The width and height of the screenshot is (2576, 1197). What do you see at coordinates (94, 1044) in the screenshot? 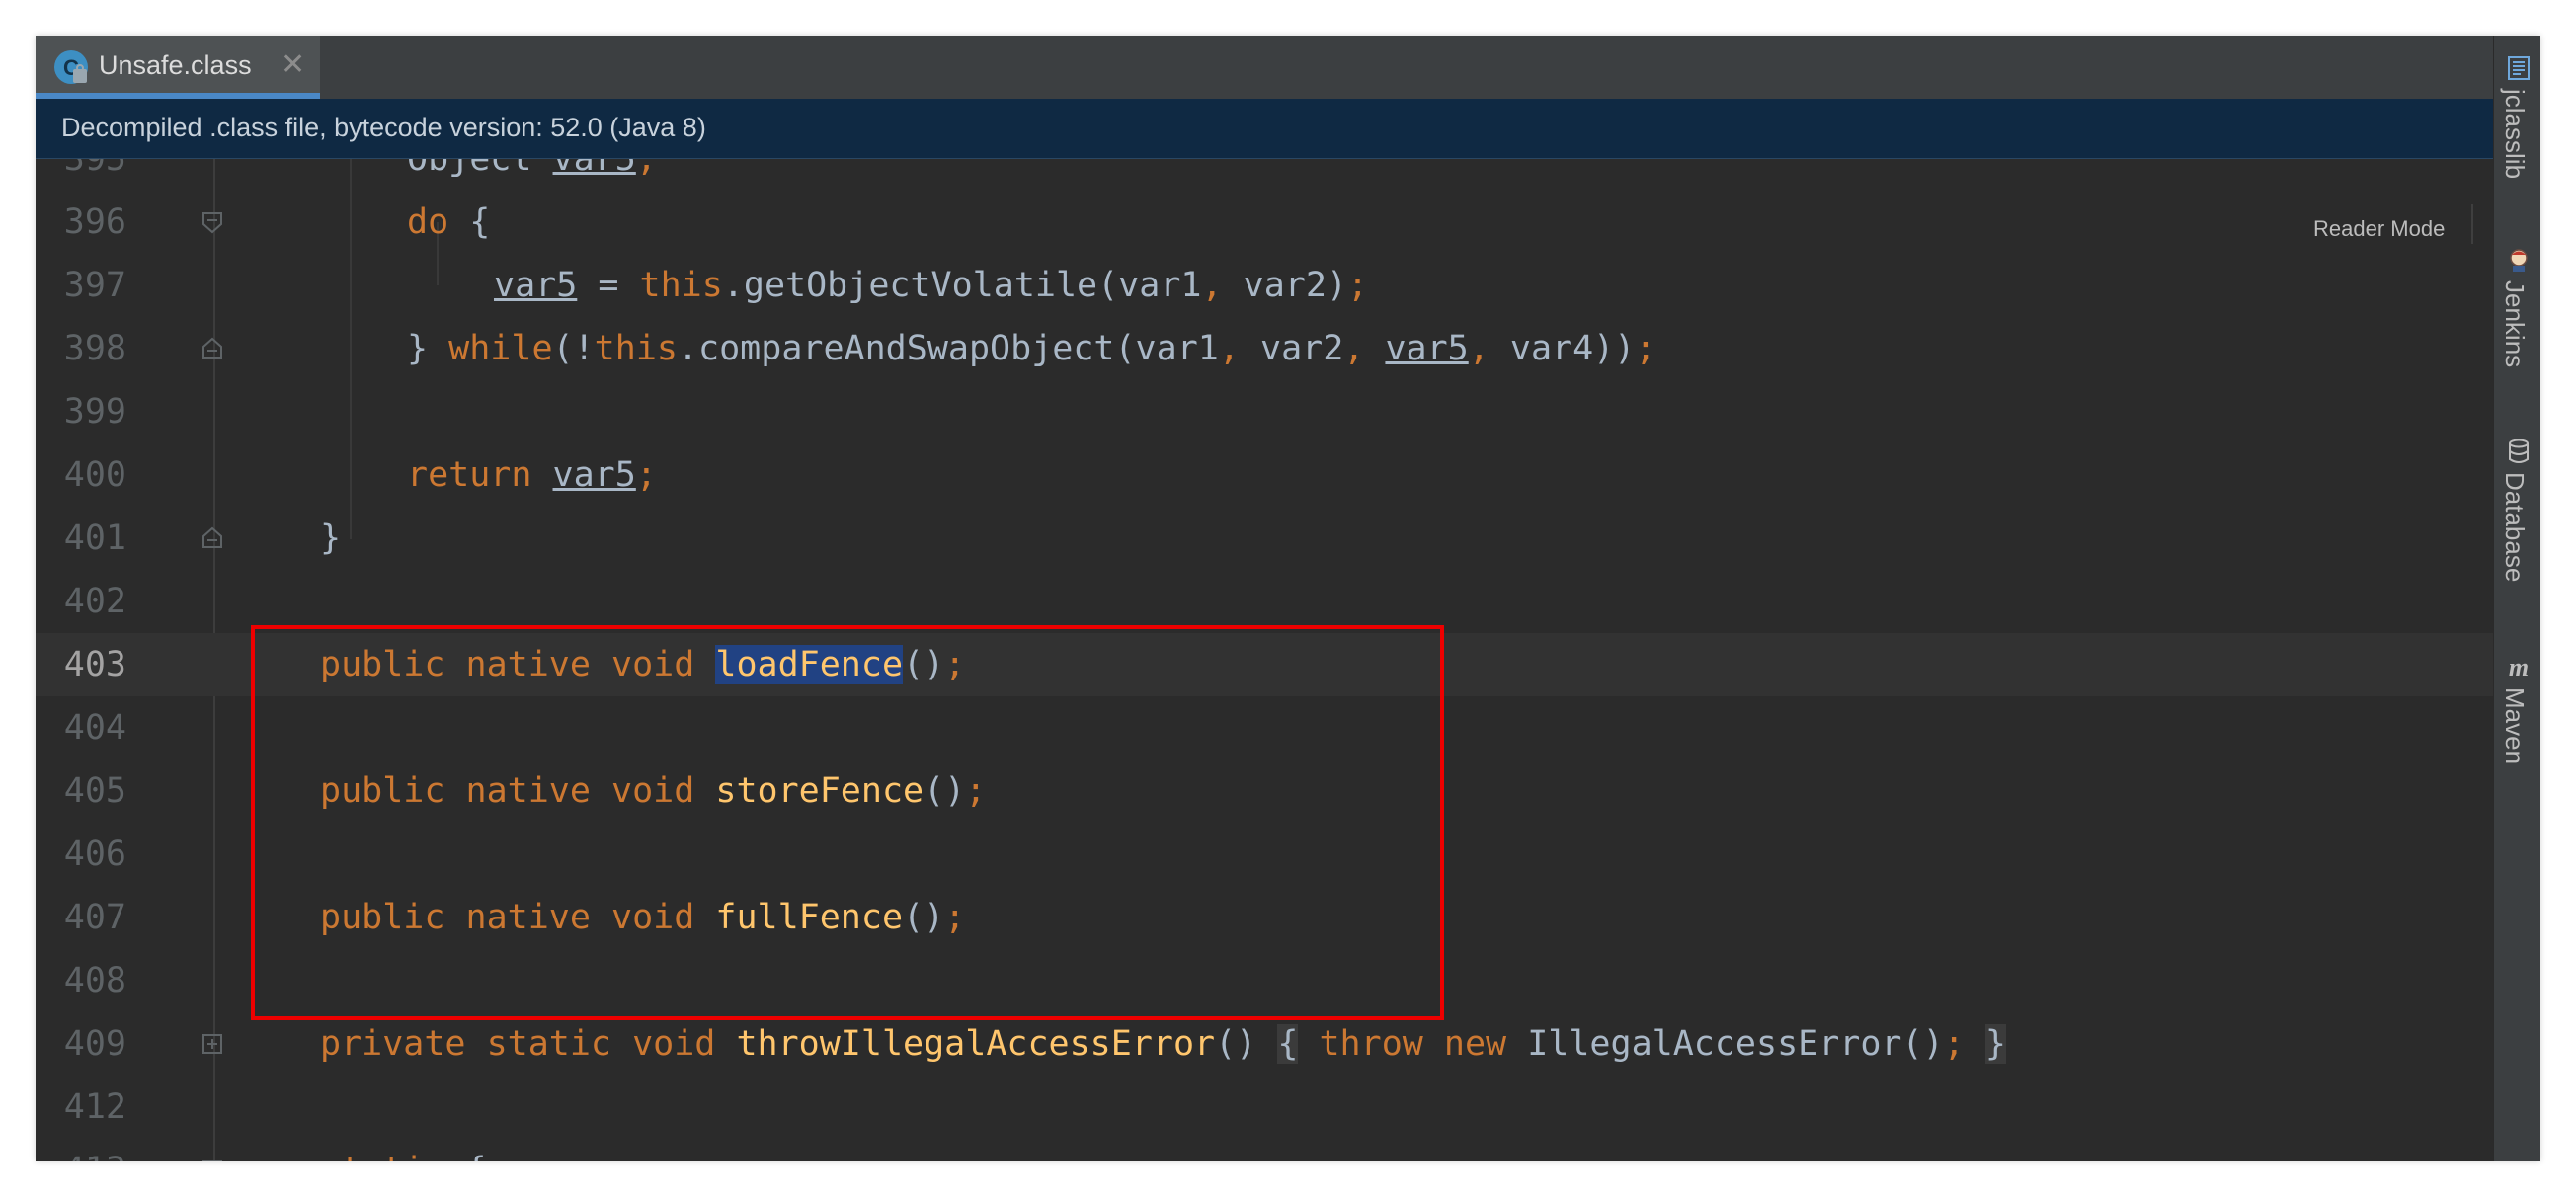
I see `line-number: 409` at bounding box center [94, 1044].